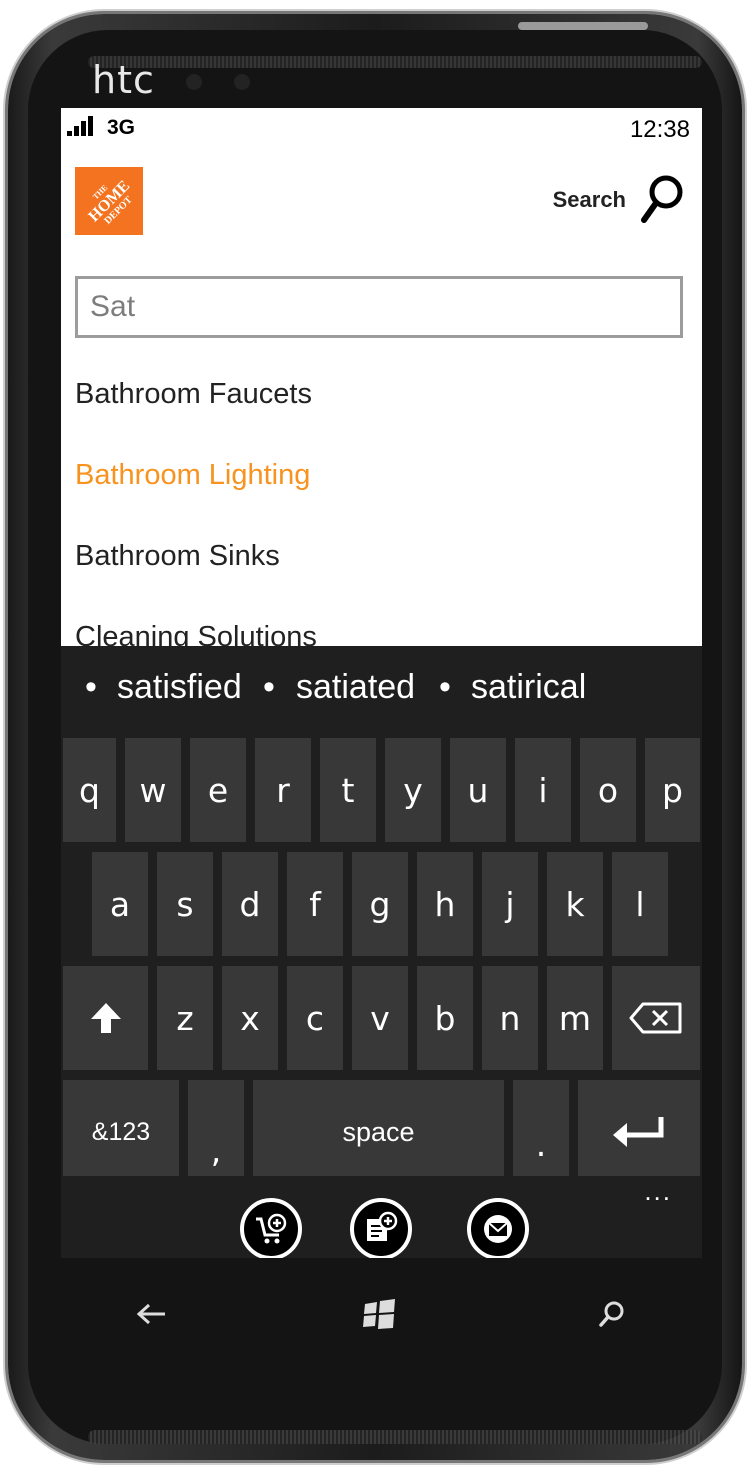 This screenshot has height=1468, width=749. Describe the element at coordinates (355, 687) in the screenshot. I see `prediction-satiated: satiated` at that location.